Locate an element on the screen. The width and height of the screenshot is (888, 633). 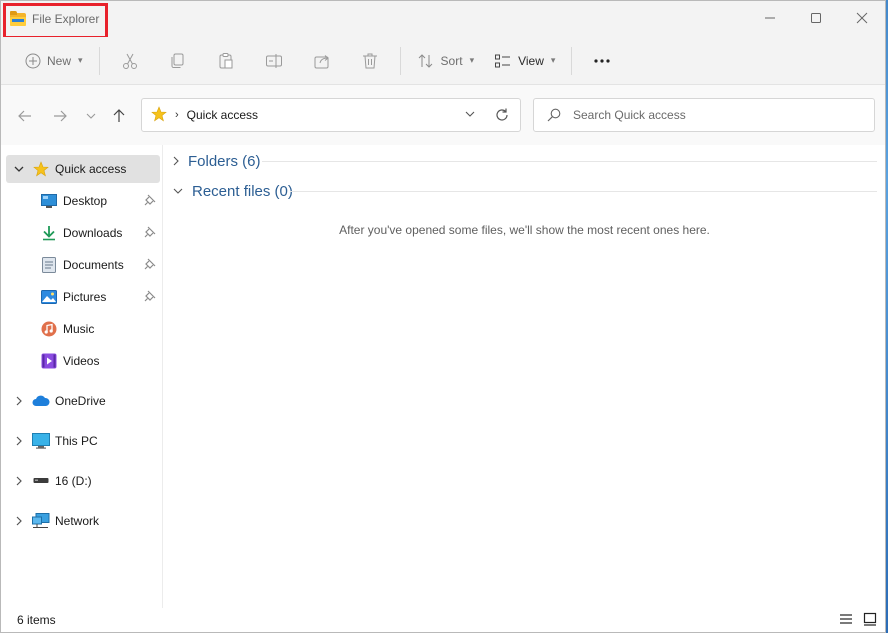
sidebar-item-this-pc: This PC is located at coordinates (83, 441).